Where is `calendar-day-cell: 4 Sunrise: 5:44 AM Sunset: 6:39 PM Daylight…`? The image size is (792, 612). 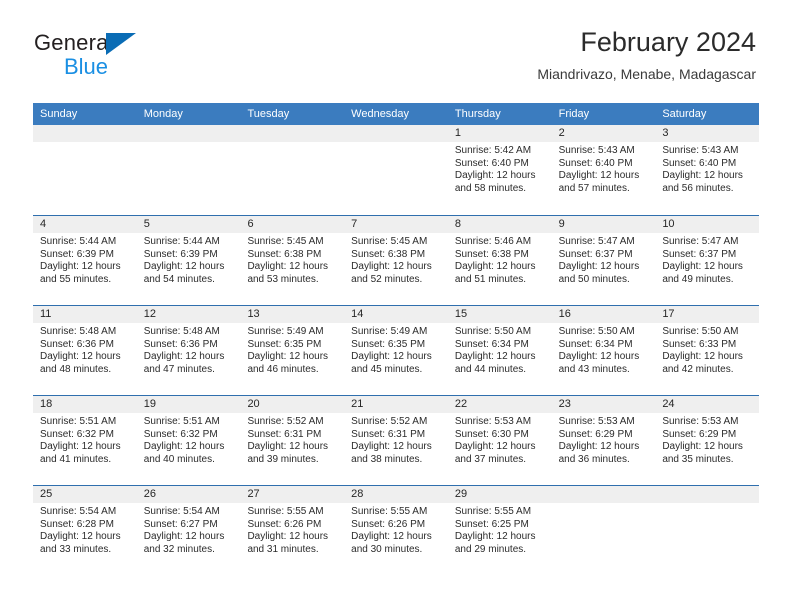 calendar-day-cell: 4 Sunrise: 5:44 AM Sunset: 6:39 PM Daylight… is located at coordinates (85, 260).